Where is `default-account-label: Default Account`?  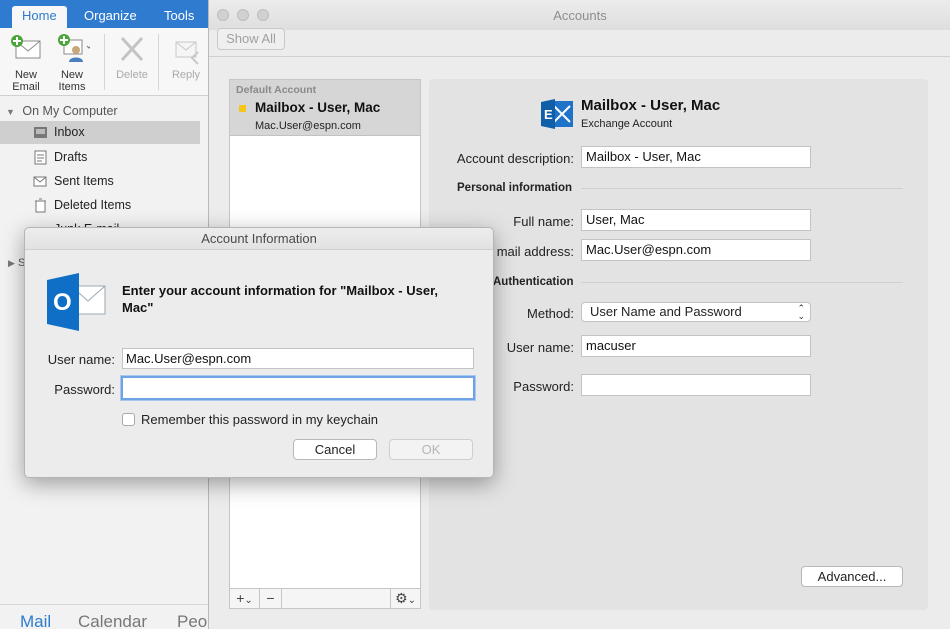
default-account-label: Default Account is located at coordinates (276, 90).